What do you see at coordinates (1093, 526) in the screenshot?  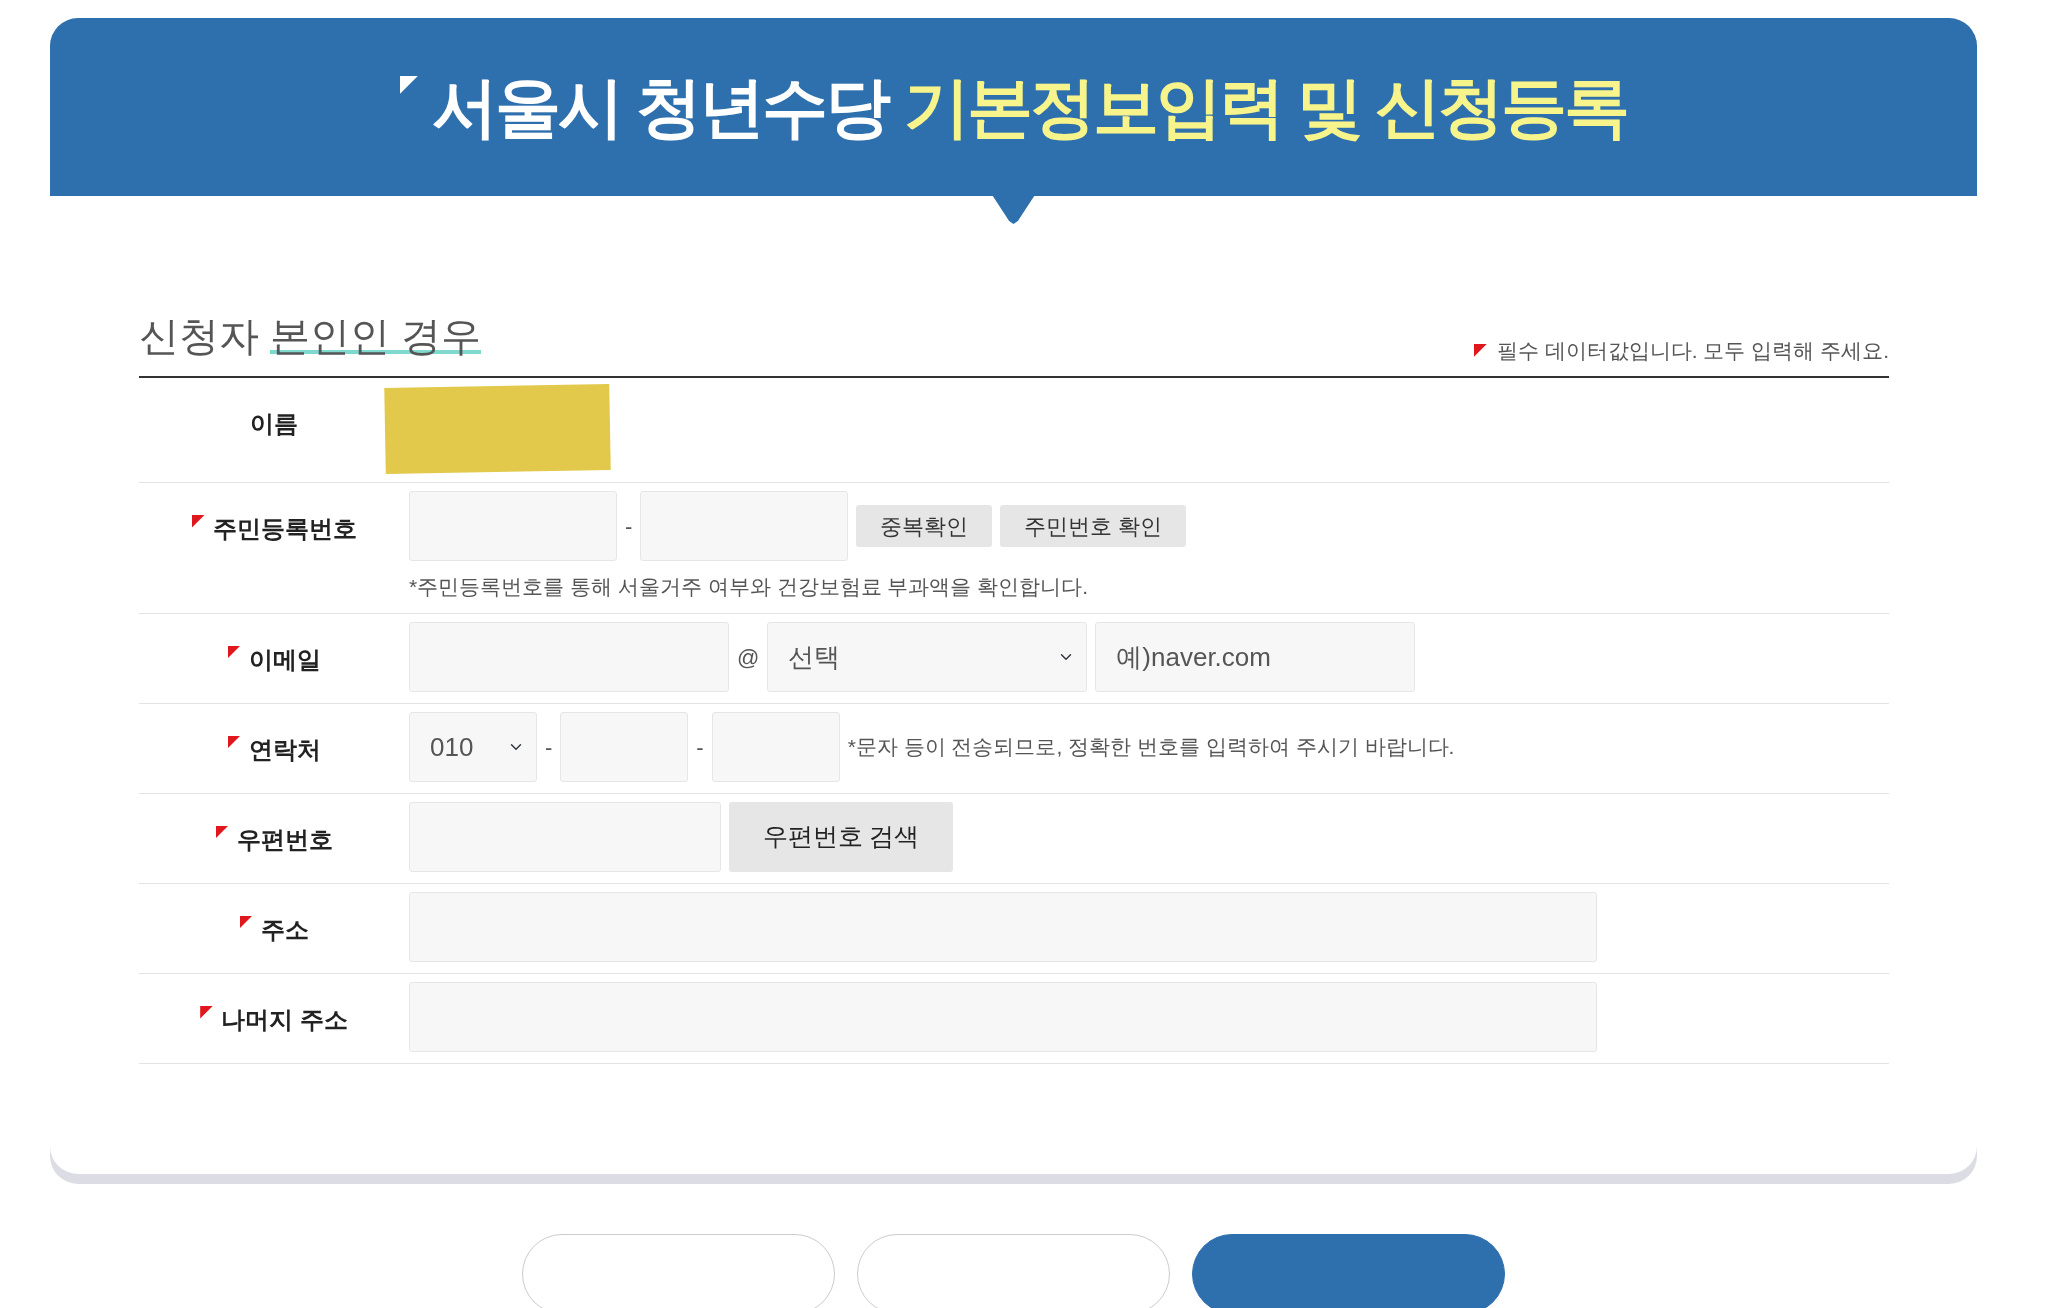 I see `check-button: 주민번호 확인` at bounding box center [1093, 526].